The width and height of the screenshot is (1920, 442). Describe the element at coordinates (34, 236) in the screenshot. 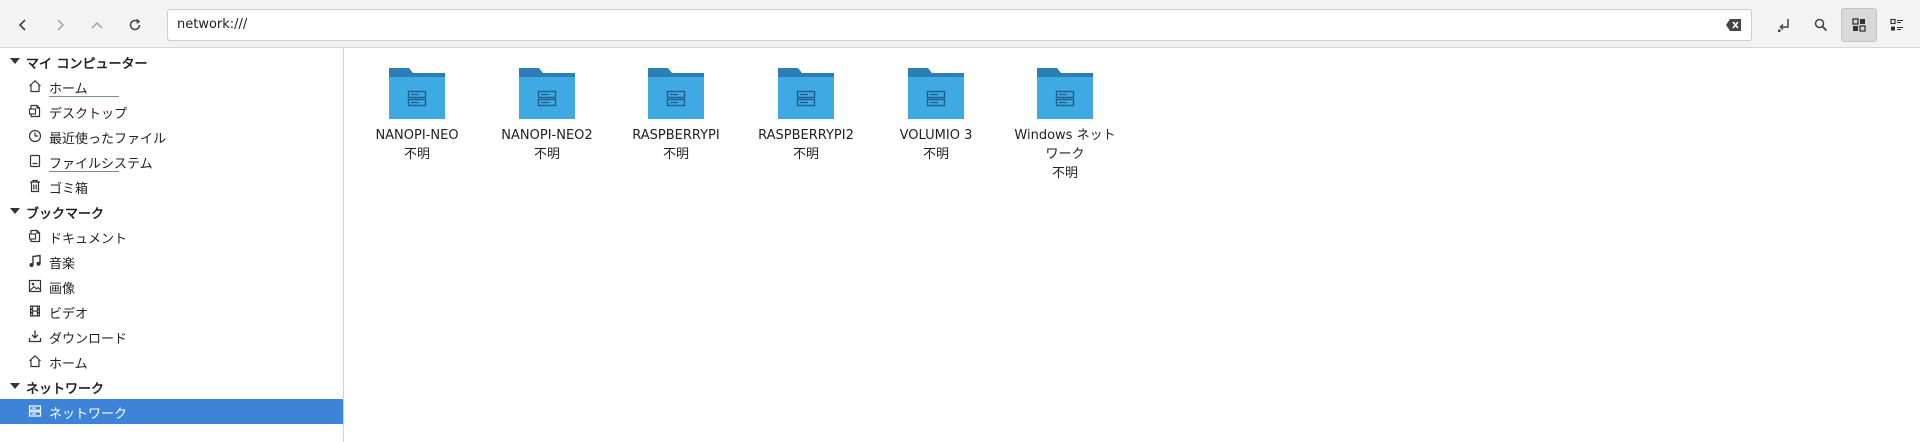

I see `document-icon` at that location.